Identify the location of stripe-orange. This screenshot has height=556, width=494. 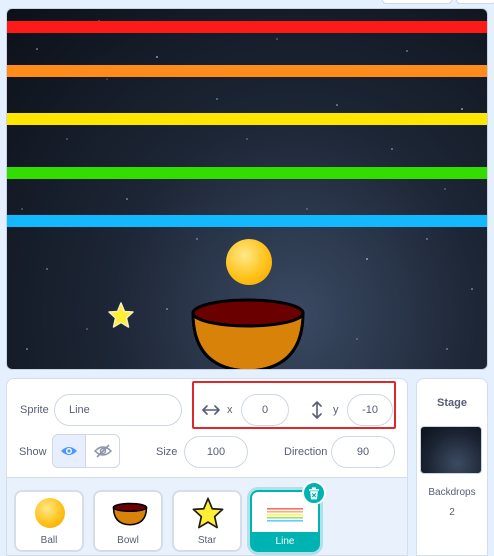
(247, 71).